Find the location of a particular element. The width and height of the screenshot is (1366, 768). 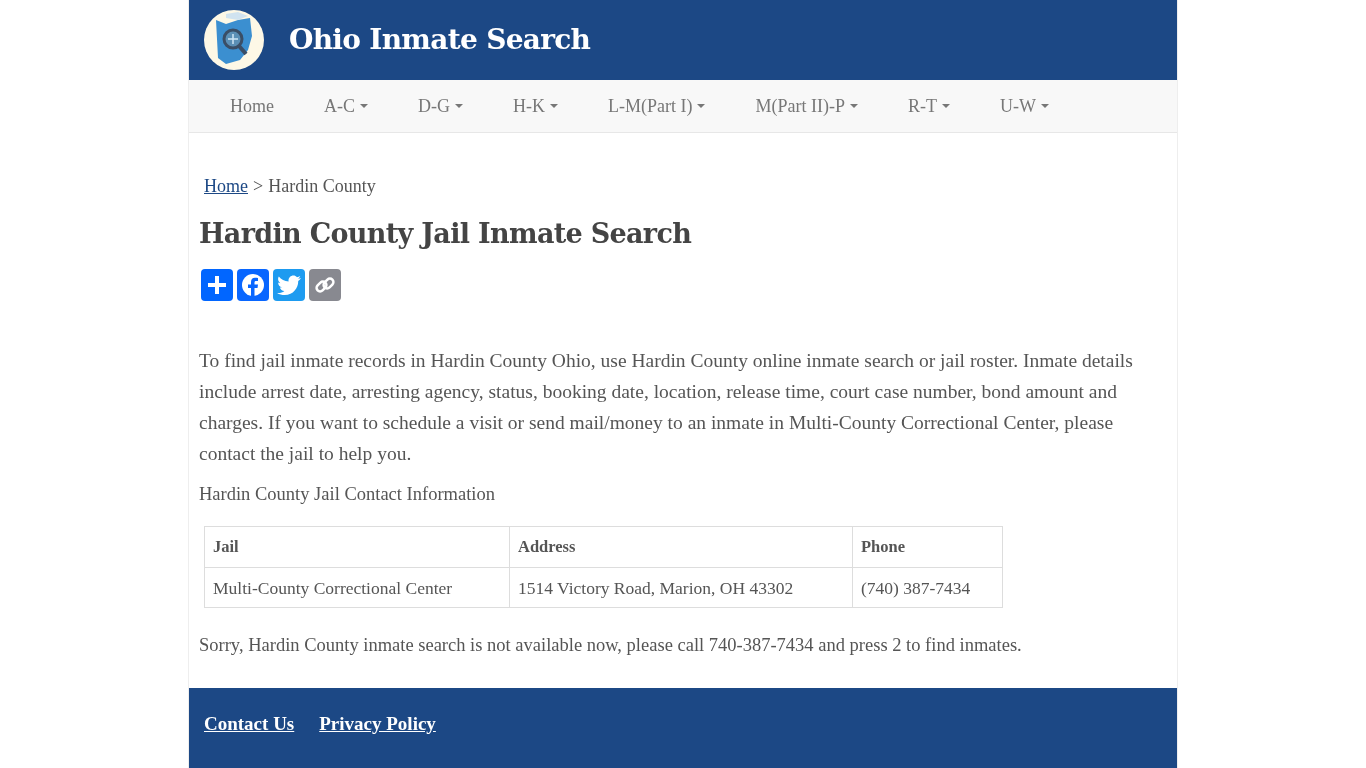

nav-dropdown: H-K is located at coordinates (535, 106).